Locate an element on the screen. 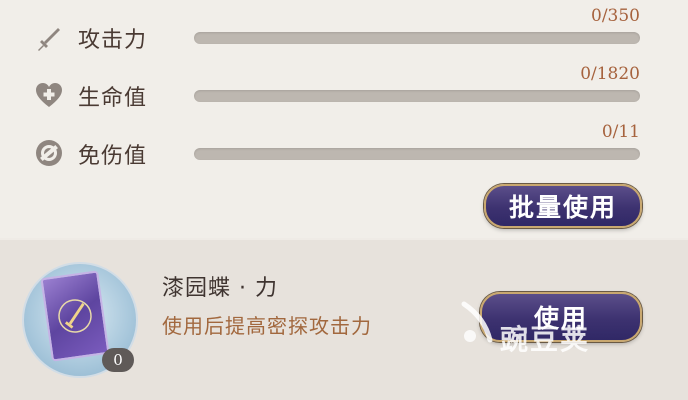 This screenshot has height=400, width=688. stat-value: 0/1820 is located at coordinates (610, 74).